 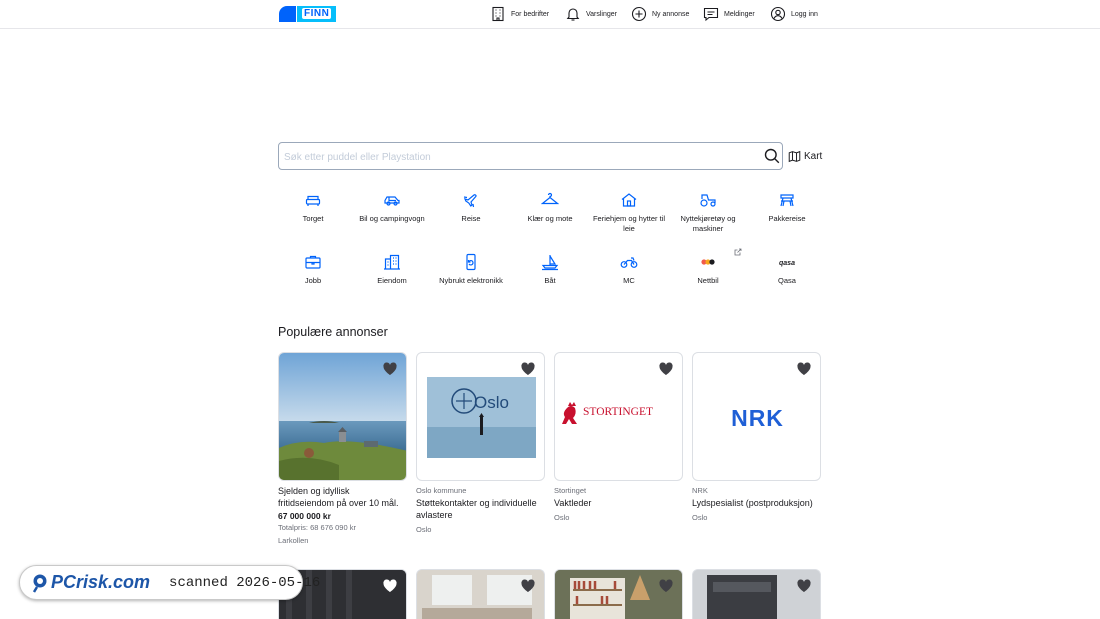 What do you see at coordinates (519, 14) in the screenshot?
I see `nav-for-bedrifter: For bedrifter` at bounding box center [519, 14].